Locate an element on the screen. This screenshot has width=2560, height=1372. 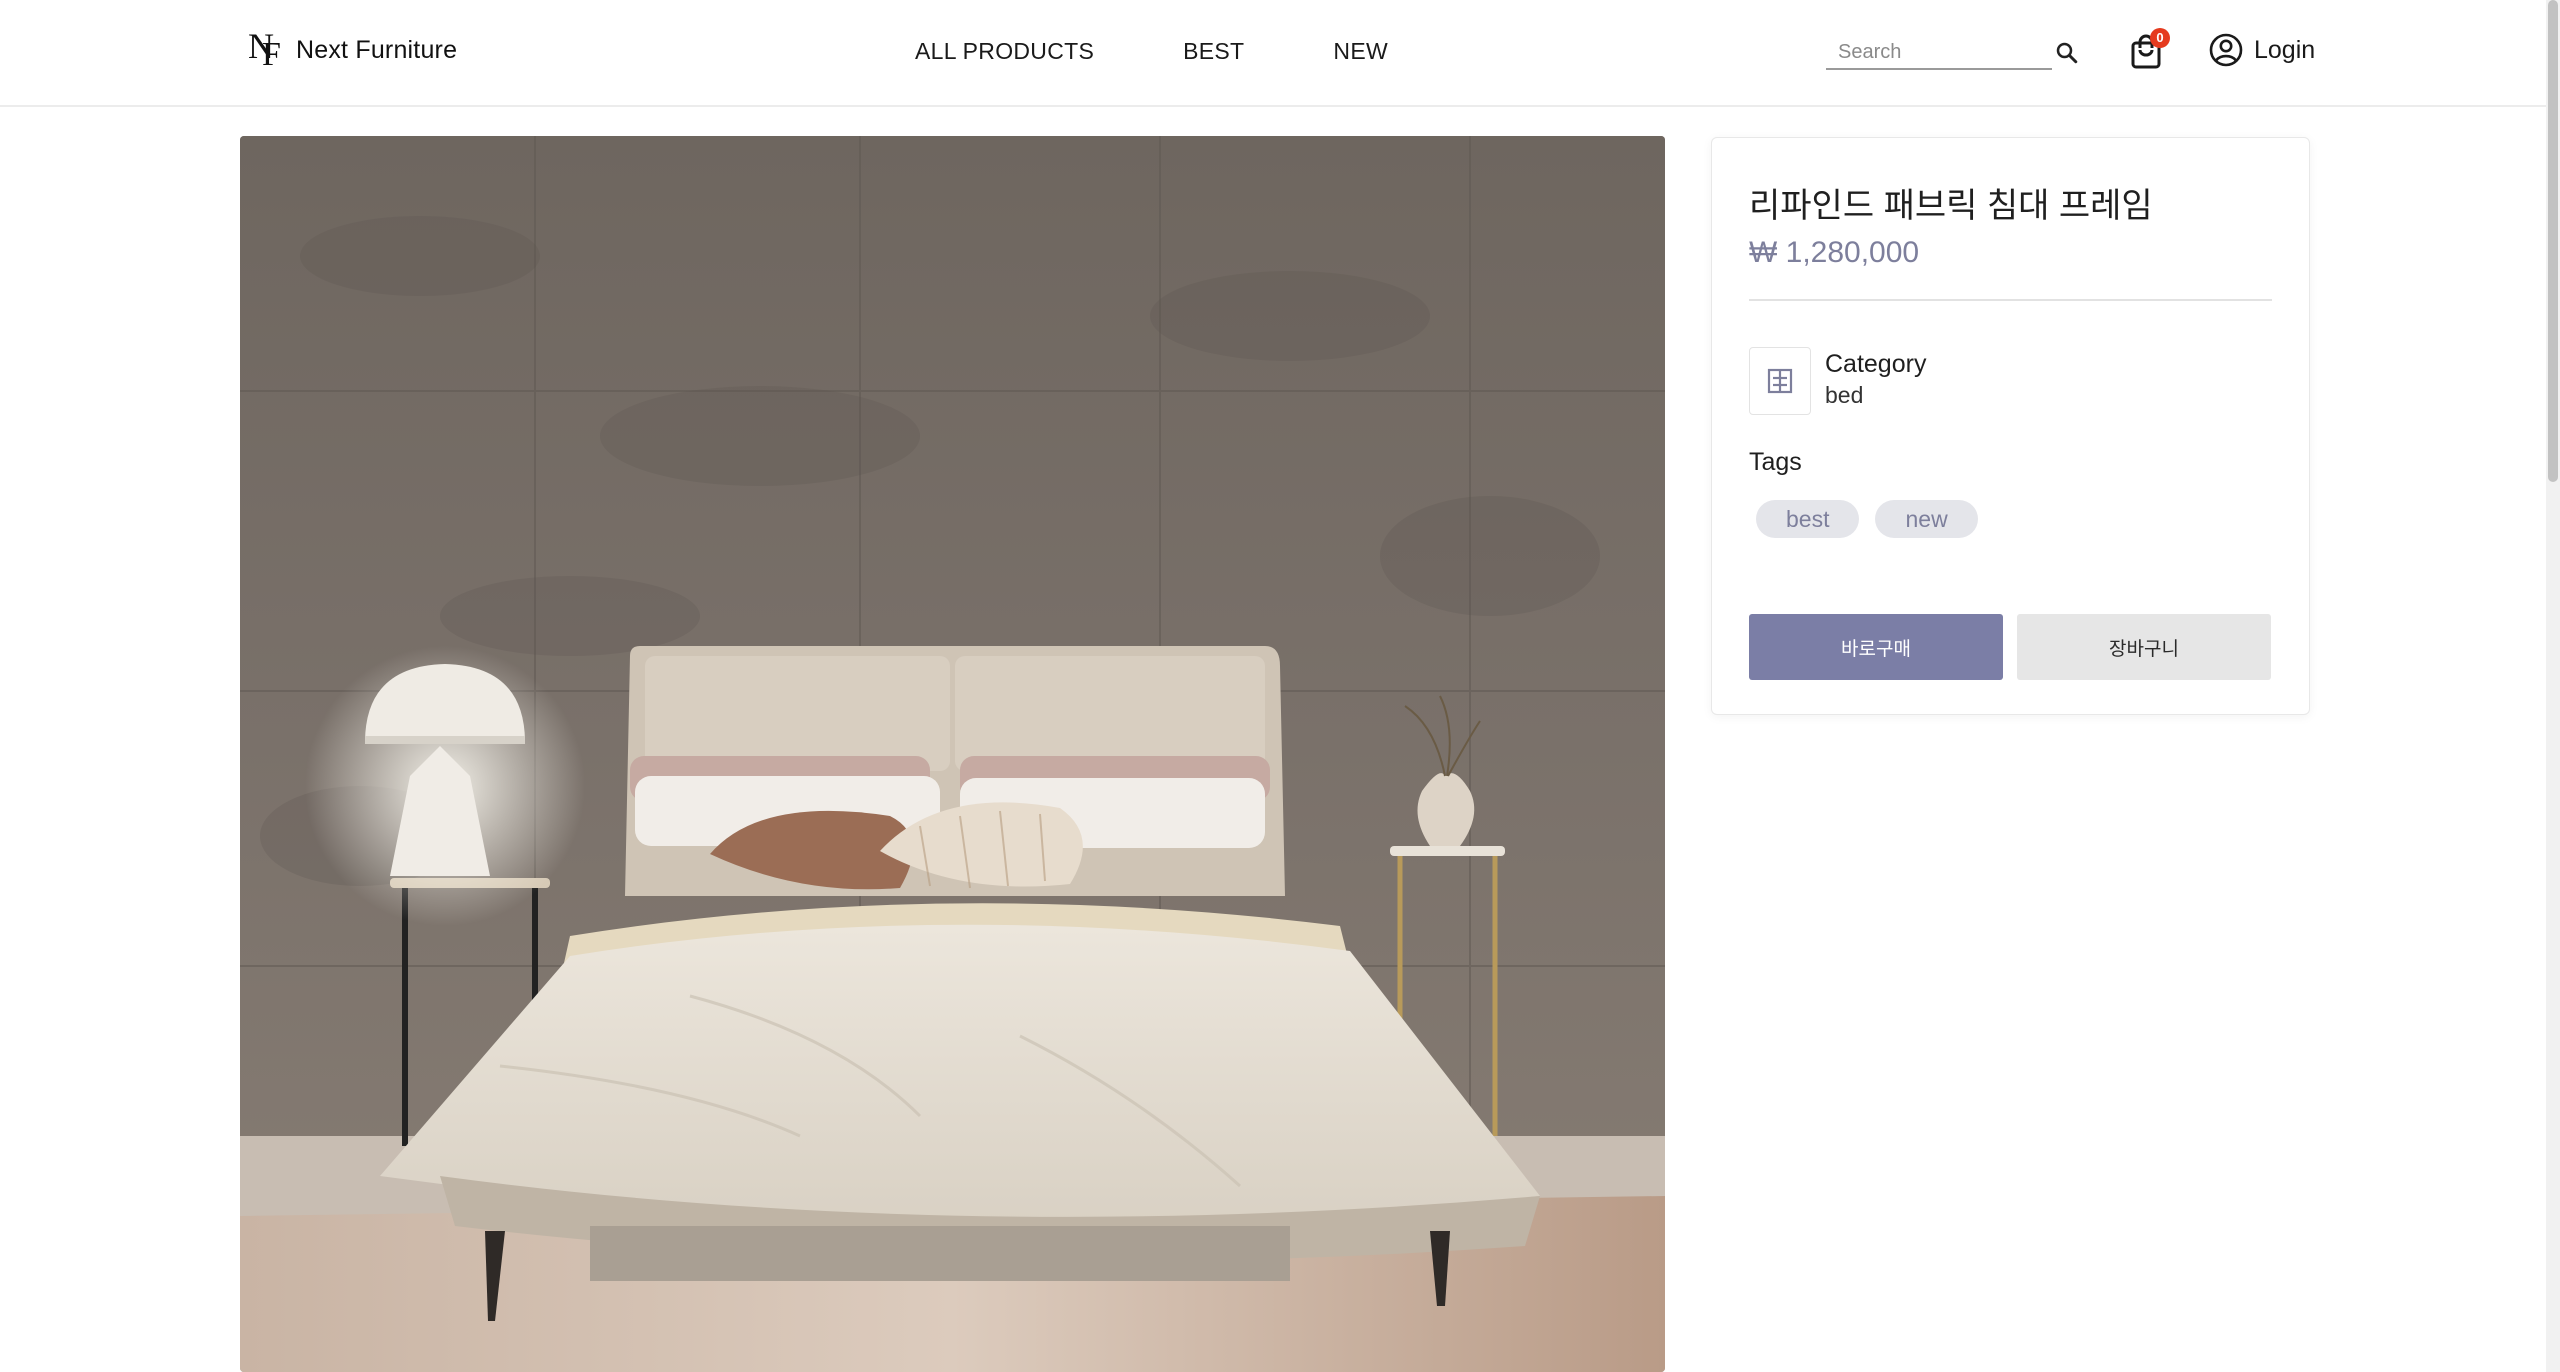
nav-new: NEW is located at coordinates (1360, 51).